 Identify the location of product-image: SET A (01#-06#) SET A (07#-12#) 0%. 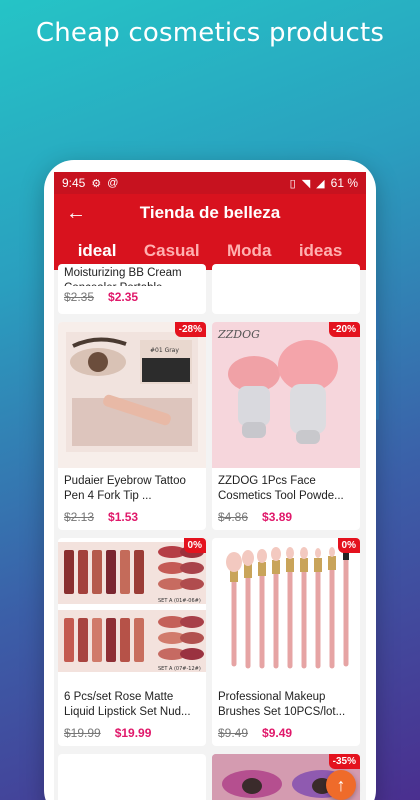
(132, 611).